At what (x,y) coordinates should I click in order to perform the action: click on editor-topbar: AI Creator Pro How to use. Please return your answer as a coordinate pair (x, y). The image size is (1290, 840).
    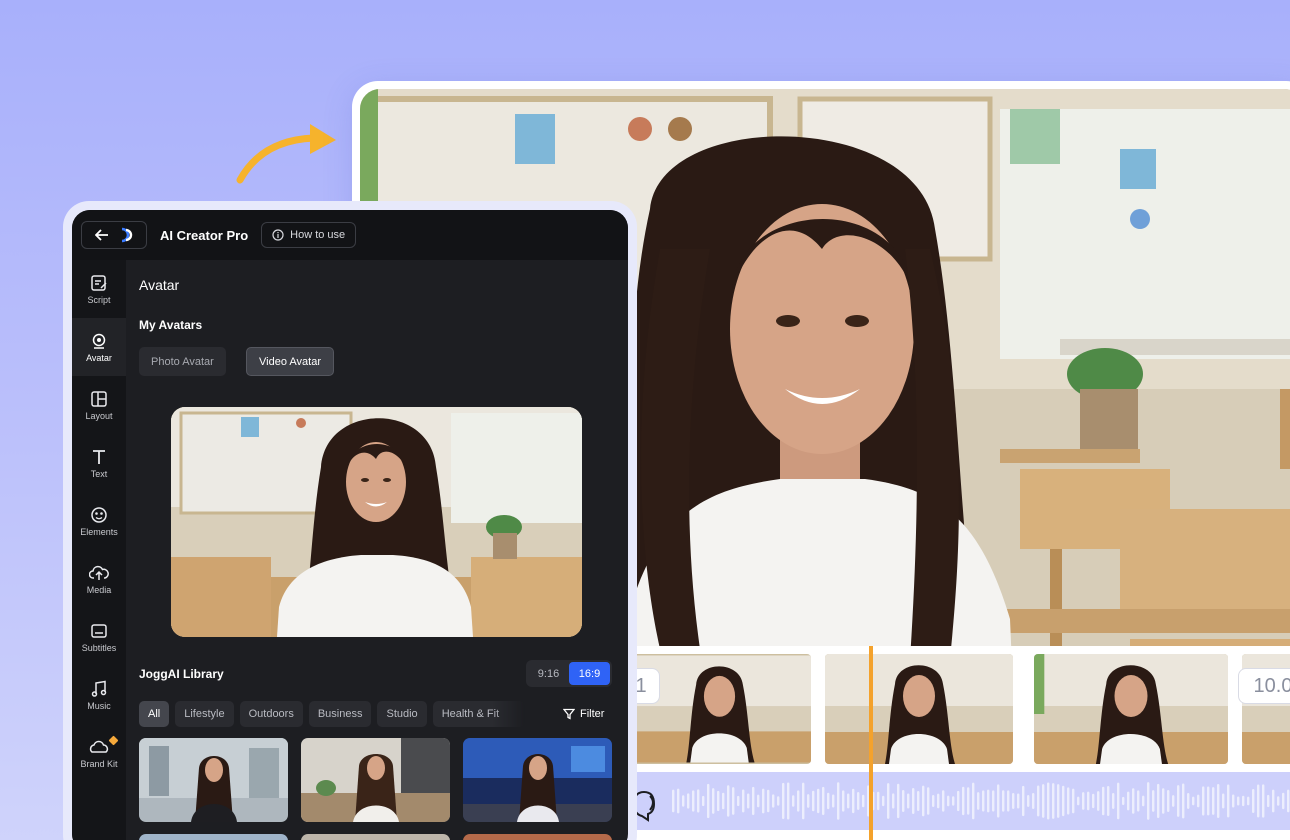
    Looking at the image, I should click on (350, 235).